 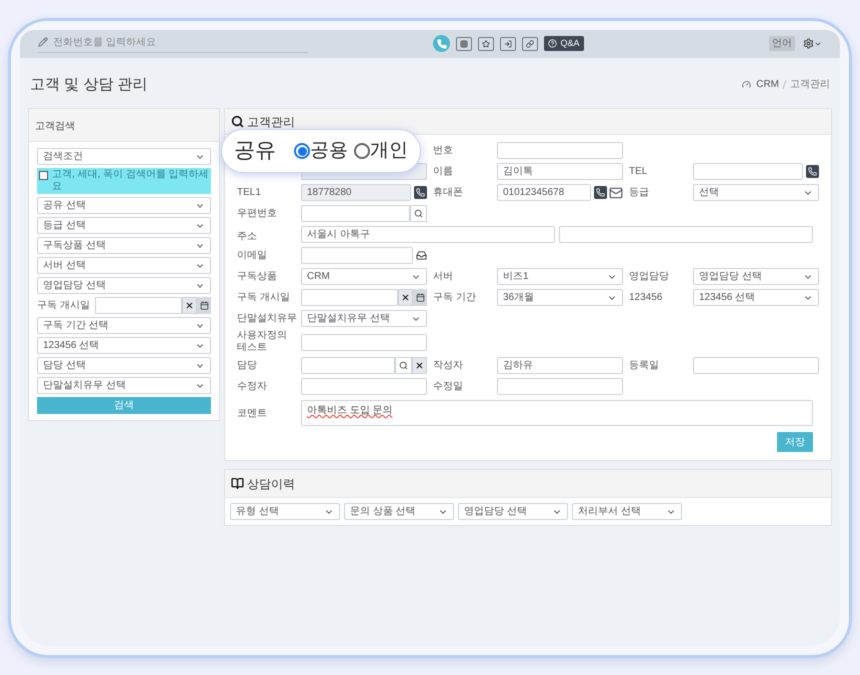 I want to click on input-field: 김하유, so click(x=560, y=365).